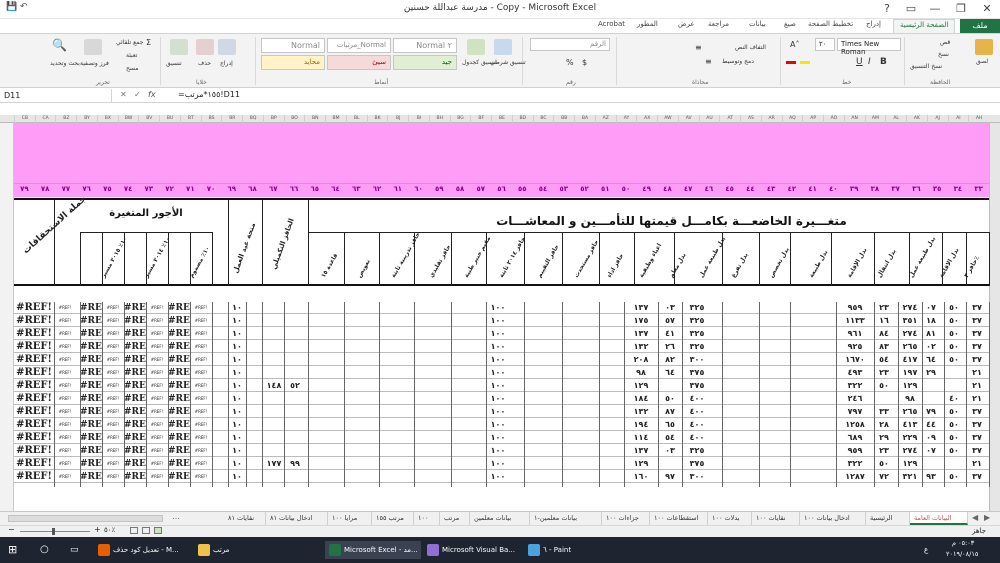 The width and height of the screenshot is (1000, 563). Describe the element at coordinates (792, 119) in the screenshot. I see `column-header-AQ: AQ` at that location.